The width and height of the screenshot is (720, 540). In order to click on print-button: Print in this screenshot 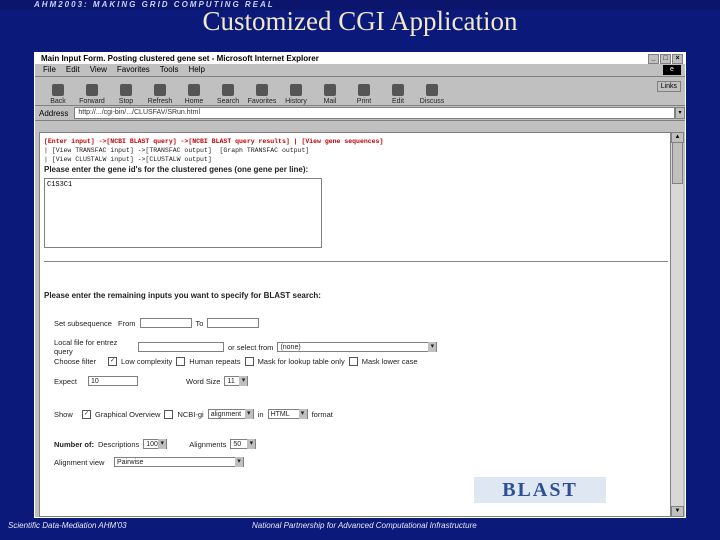, I will do `click(364, 94)`.